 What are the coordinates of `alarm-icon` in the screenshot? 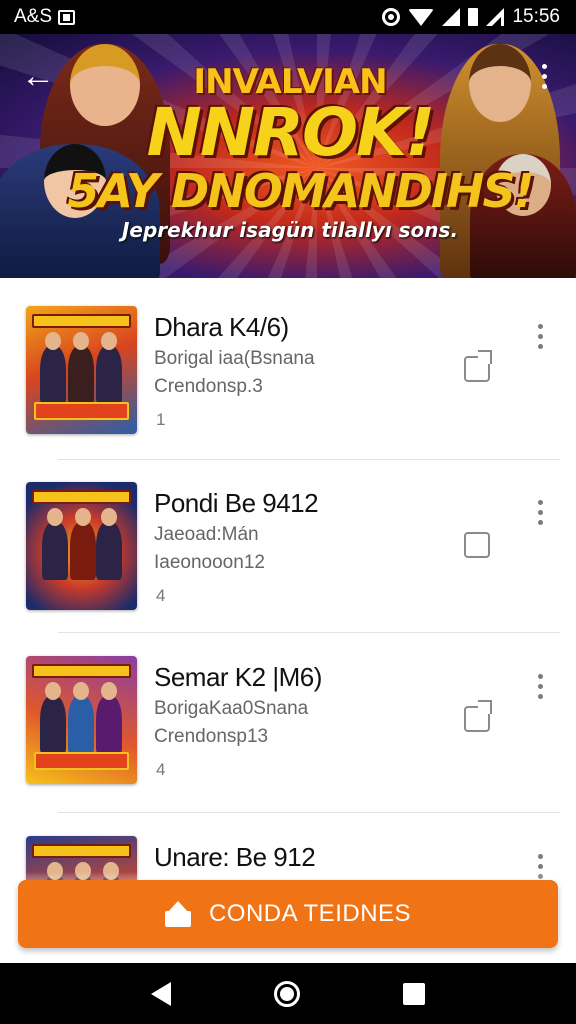 It's located at (391, 17).